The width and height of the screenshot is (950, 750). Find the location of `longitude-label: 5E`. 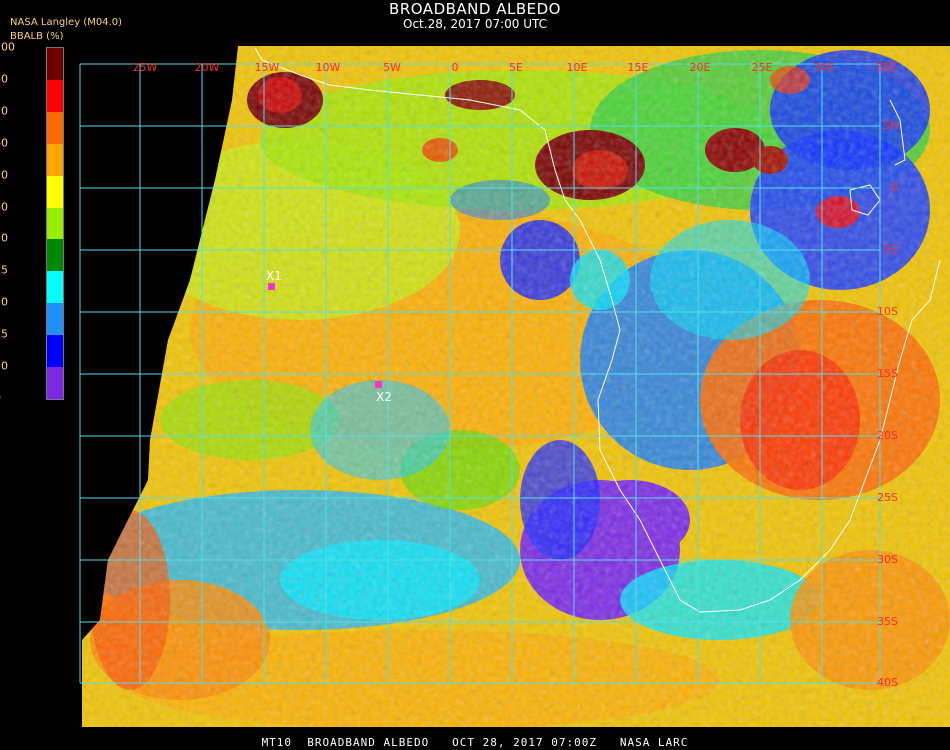

longitude-label: 5E is located at coordinates (516, 67).